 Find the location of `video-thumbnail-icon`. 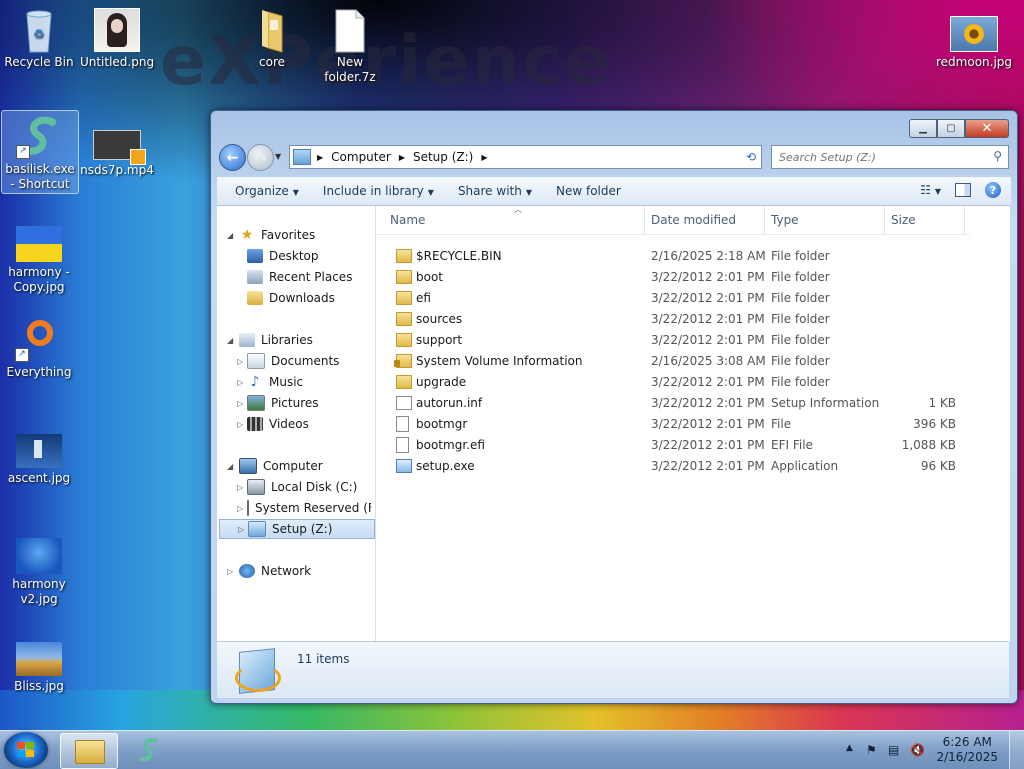

video-thumbnail-icon is located at coordinates (119, 147).